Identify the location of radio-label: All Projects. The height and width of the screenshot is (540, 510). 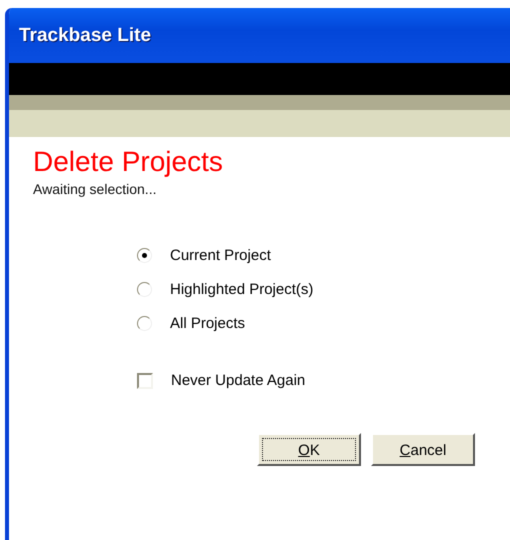
(208, 323).